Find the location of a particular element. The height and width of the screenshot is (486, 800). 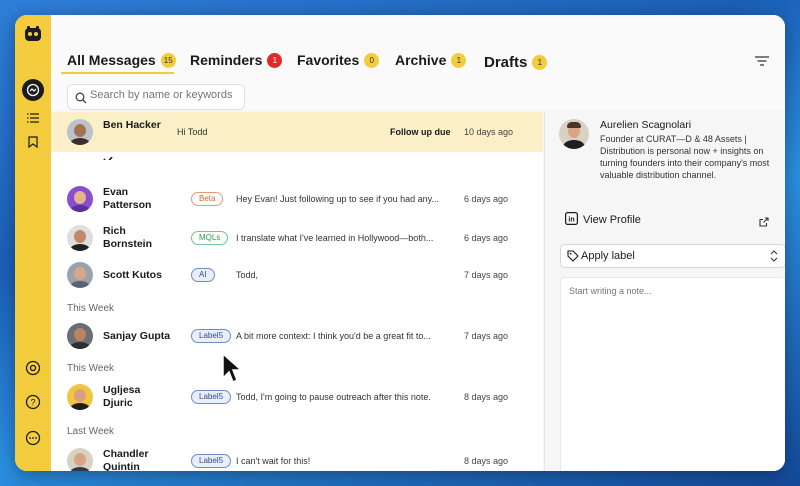

external-link-icon is located at coordinates (764, 223).